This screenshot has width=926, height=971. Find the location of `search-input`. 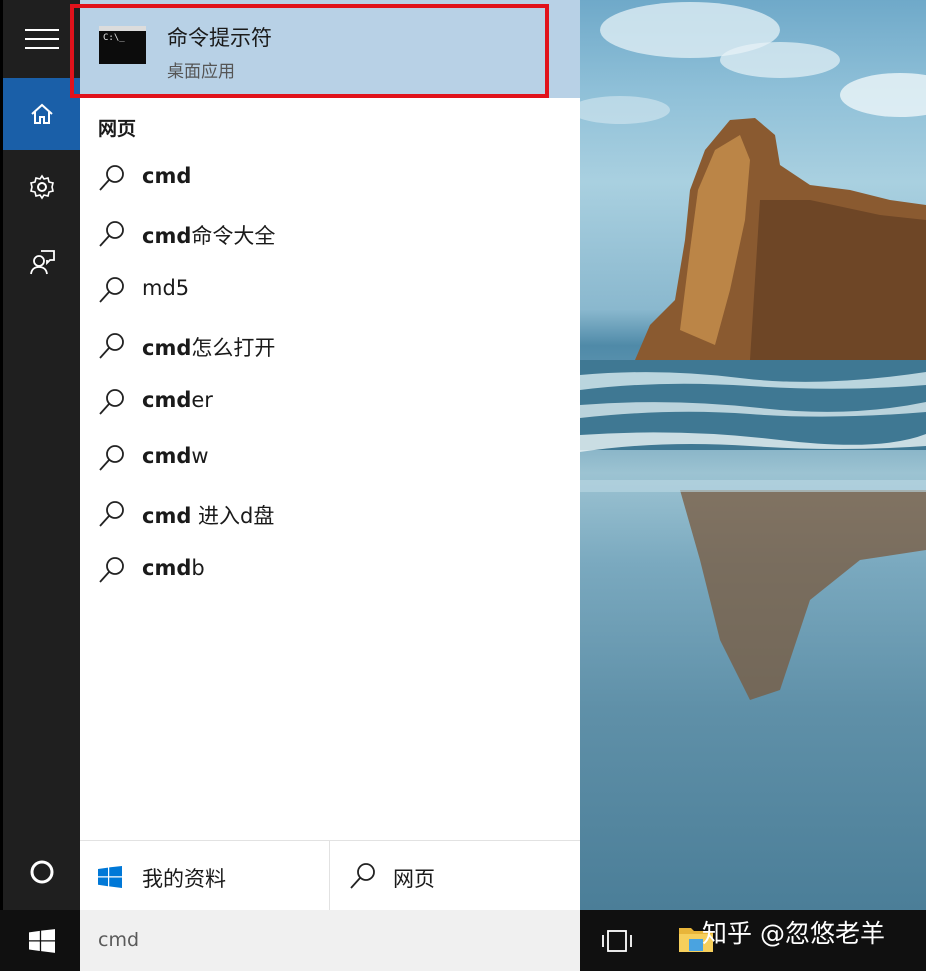

search-input is located at coordinates (328, 940).